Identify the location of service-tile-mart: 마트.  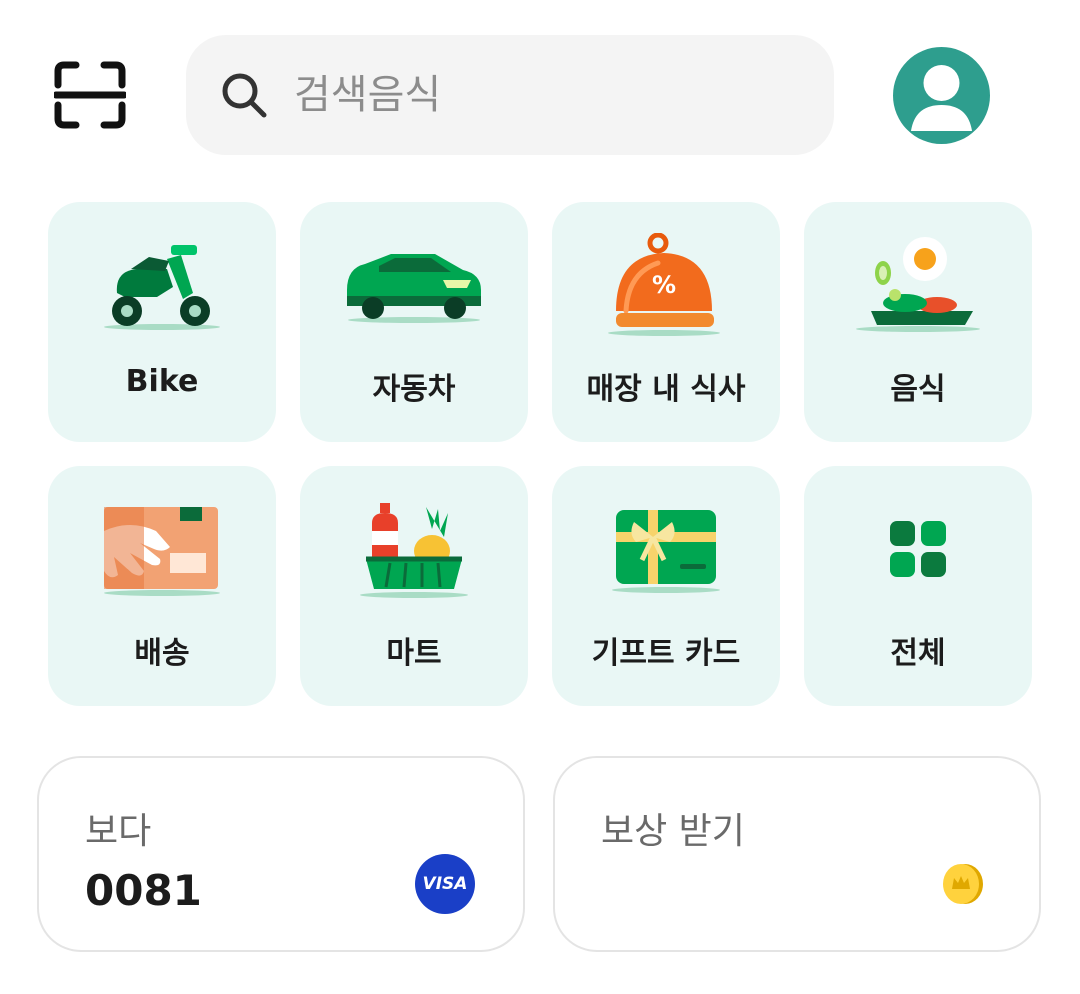
(414, 586).